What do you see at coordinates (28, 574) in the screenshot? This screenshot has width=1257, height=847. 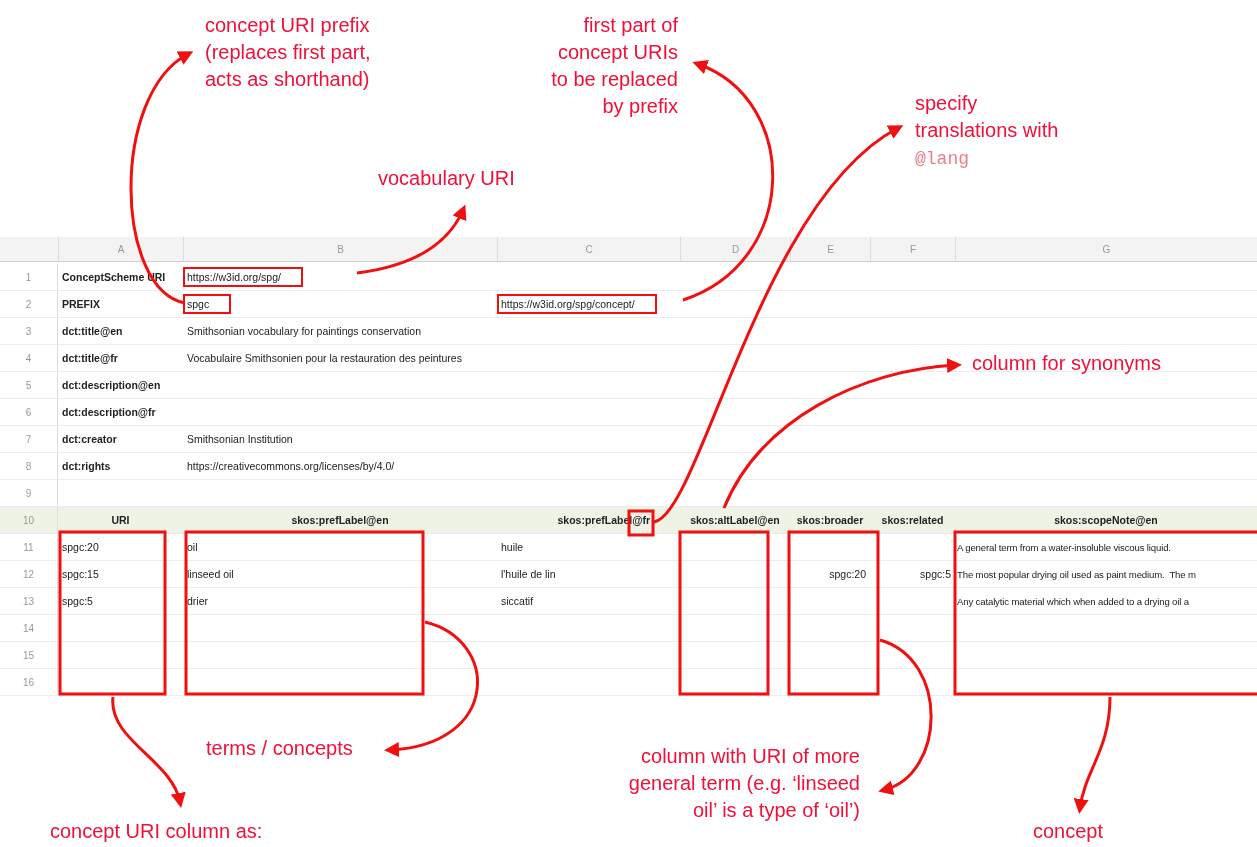 I see `row-number: 12` at bounding box center [28, 574].